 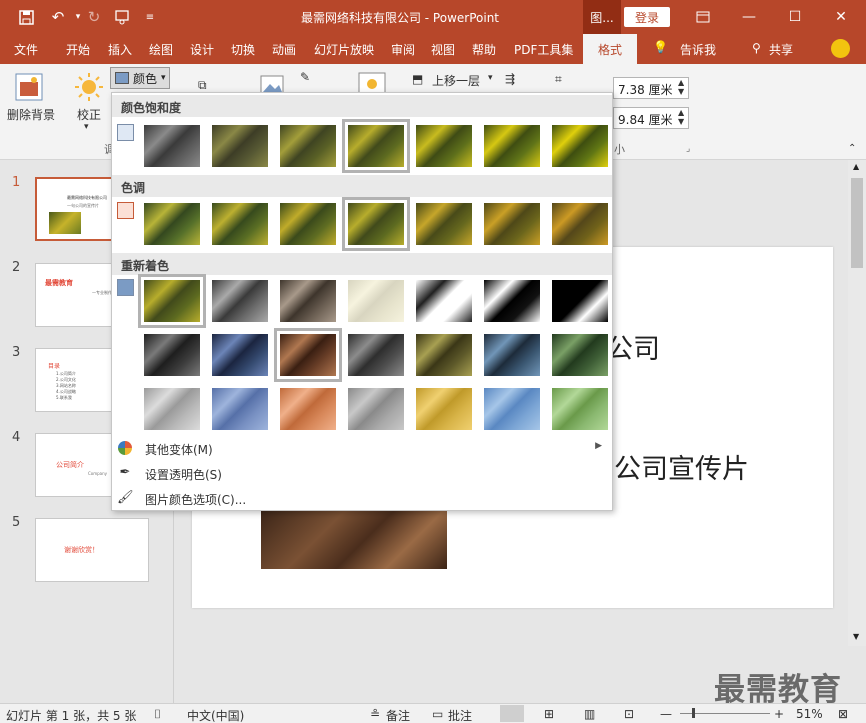 I want to click on bring-forward-icon: ⬒, so click(x=417, y=79).